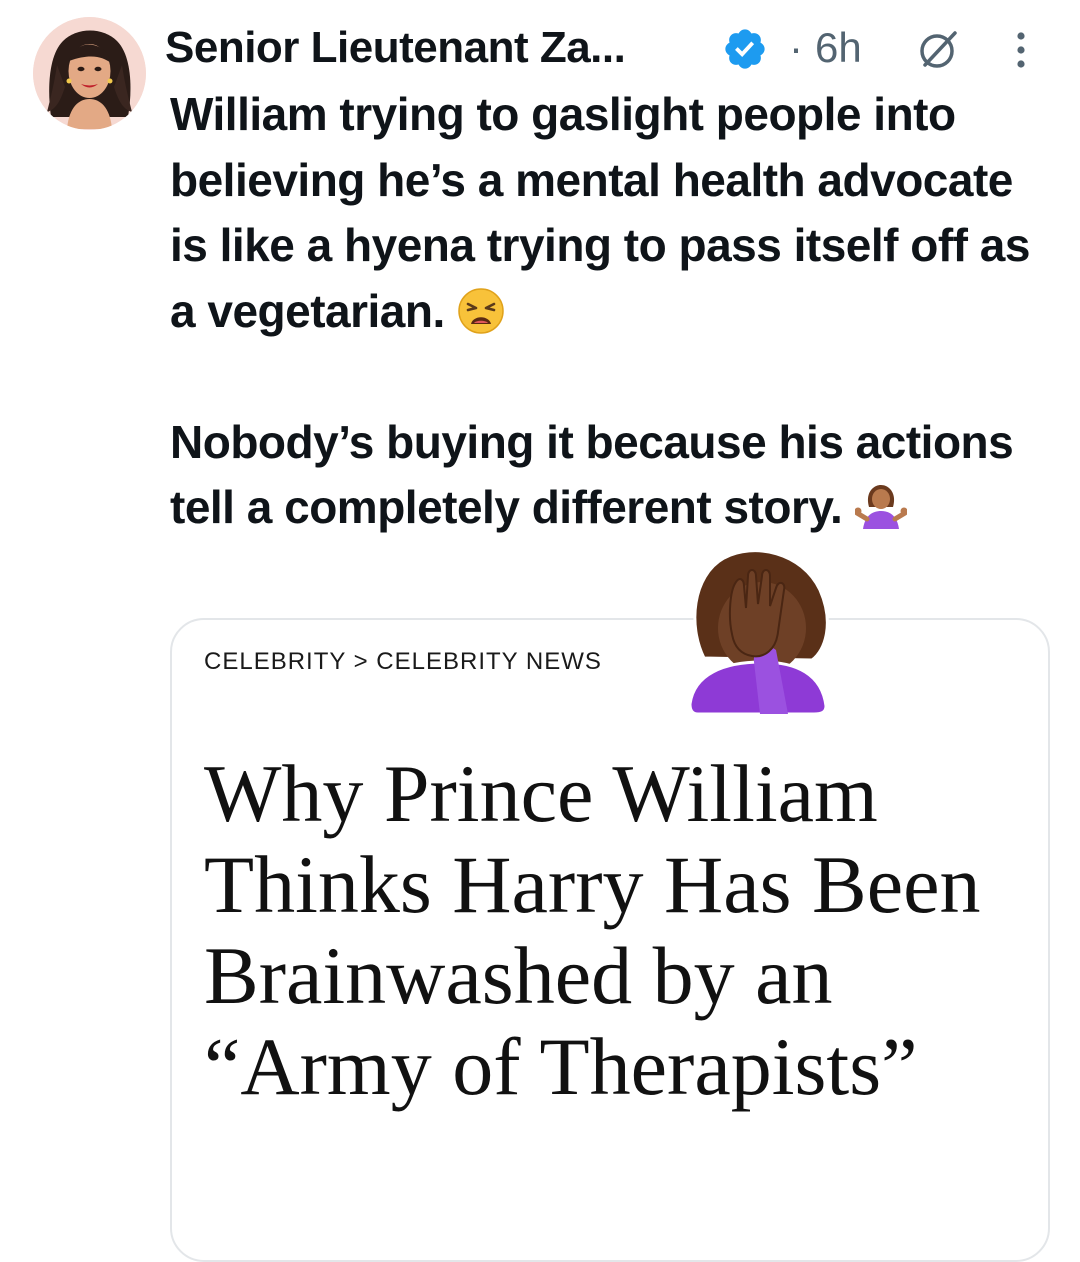 This screenshot has width=1080, height=1262. I want to click on more-options-icon, so click(1021, 50).